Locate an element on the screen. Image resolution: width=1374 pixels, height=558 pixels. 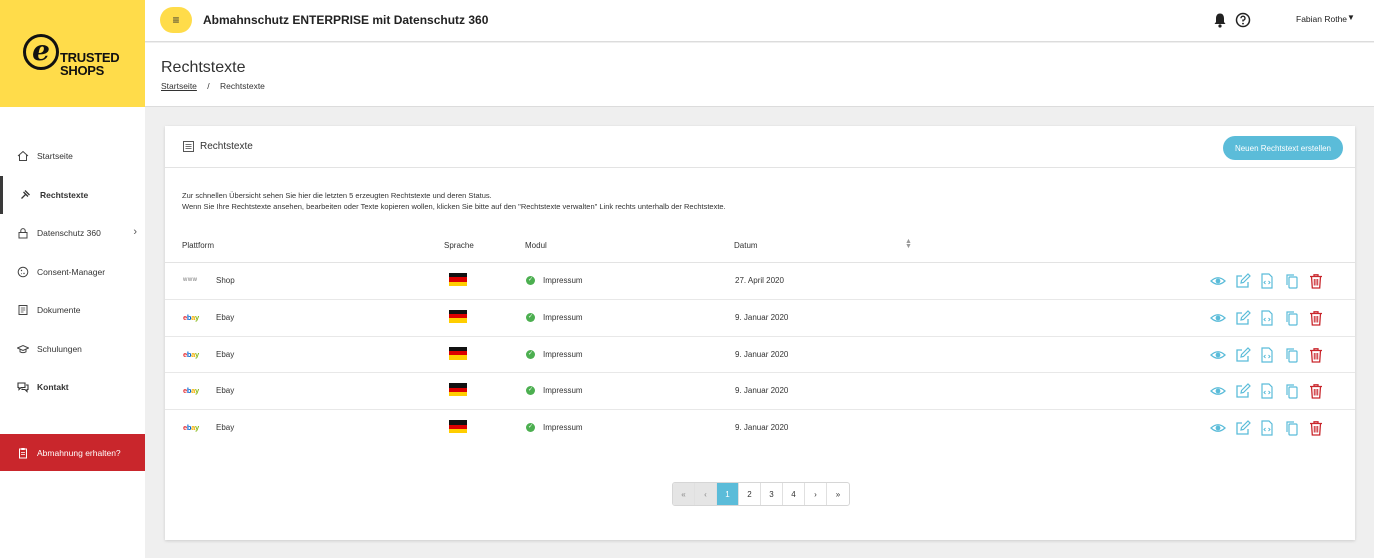
page-title: Rechtstexte is located at coordinates (203, 67).